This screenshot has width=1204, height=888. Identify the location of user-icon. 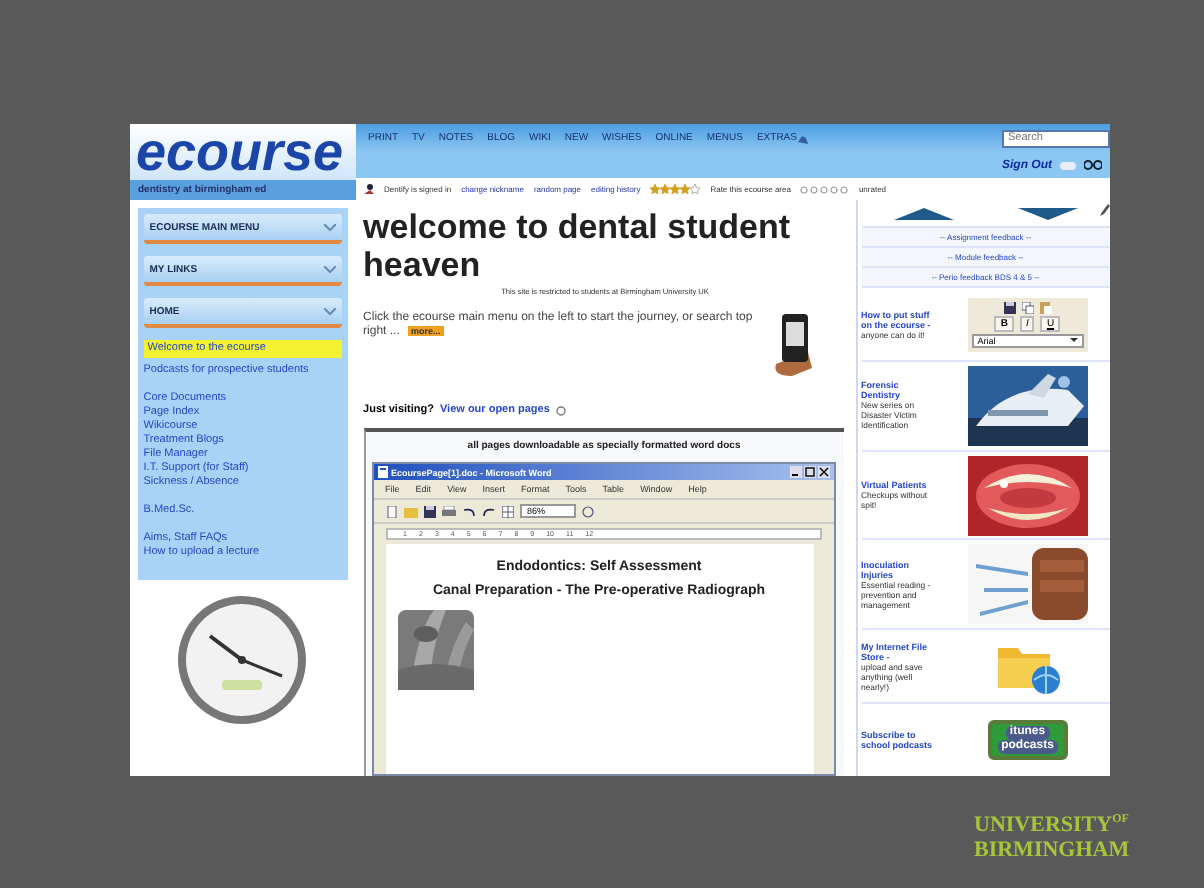
(369, 189).